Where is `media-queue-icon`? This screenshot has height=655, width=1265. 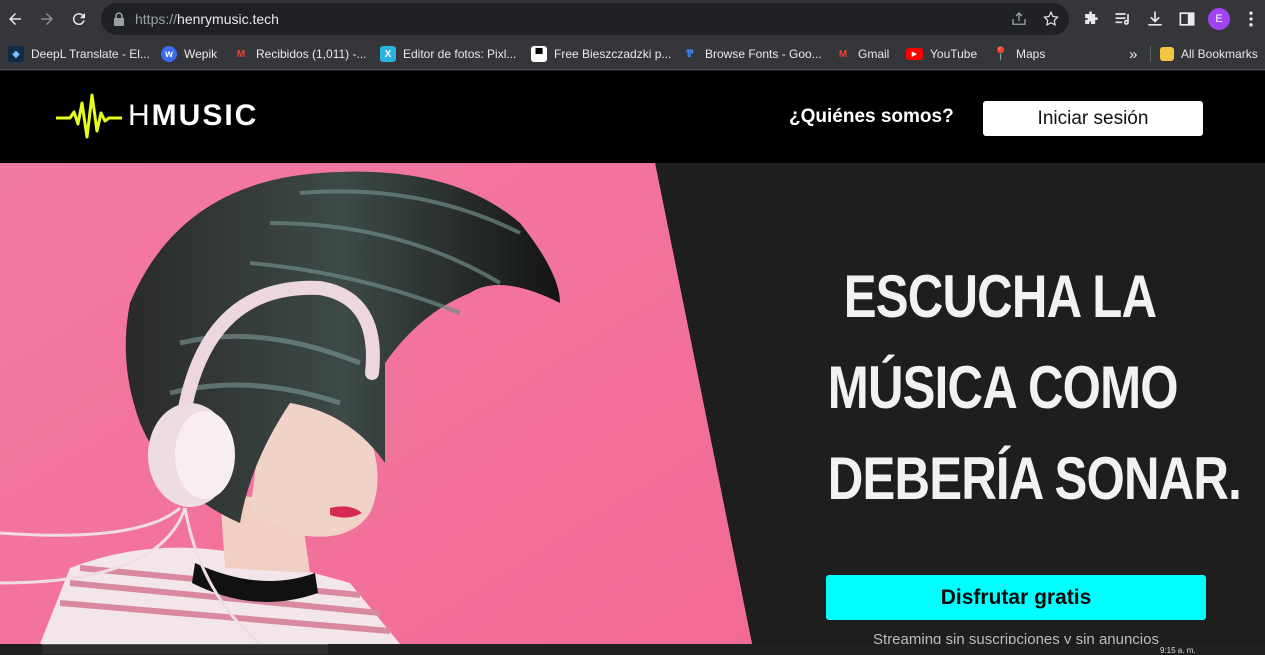
media-queue-icon is located at coordinates (1123, 19).